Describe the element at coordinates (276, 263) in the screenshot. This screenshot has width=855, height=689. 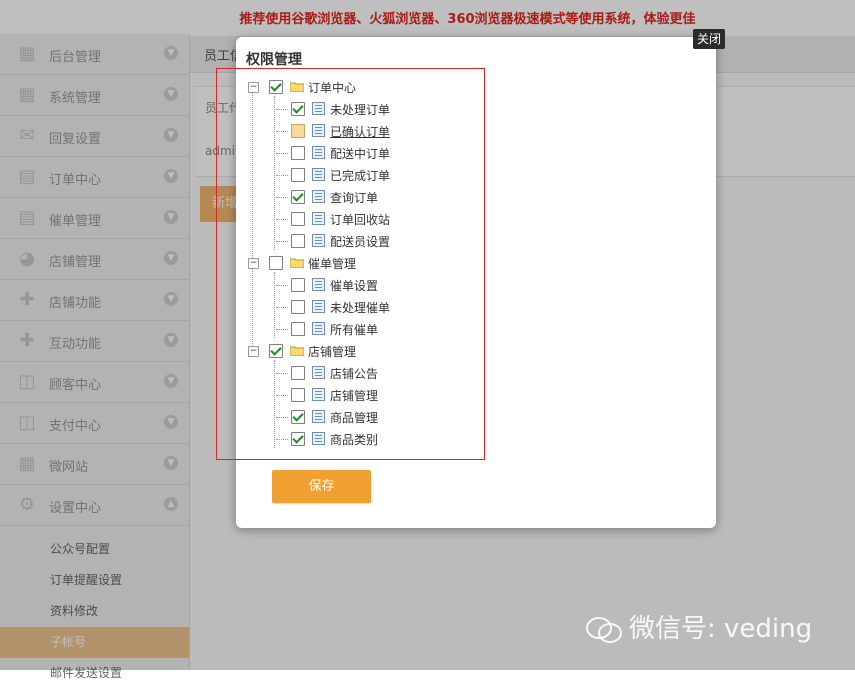
I see `checkbox-urge` at that location.